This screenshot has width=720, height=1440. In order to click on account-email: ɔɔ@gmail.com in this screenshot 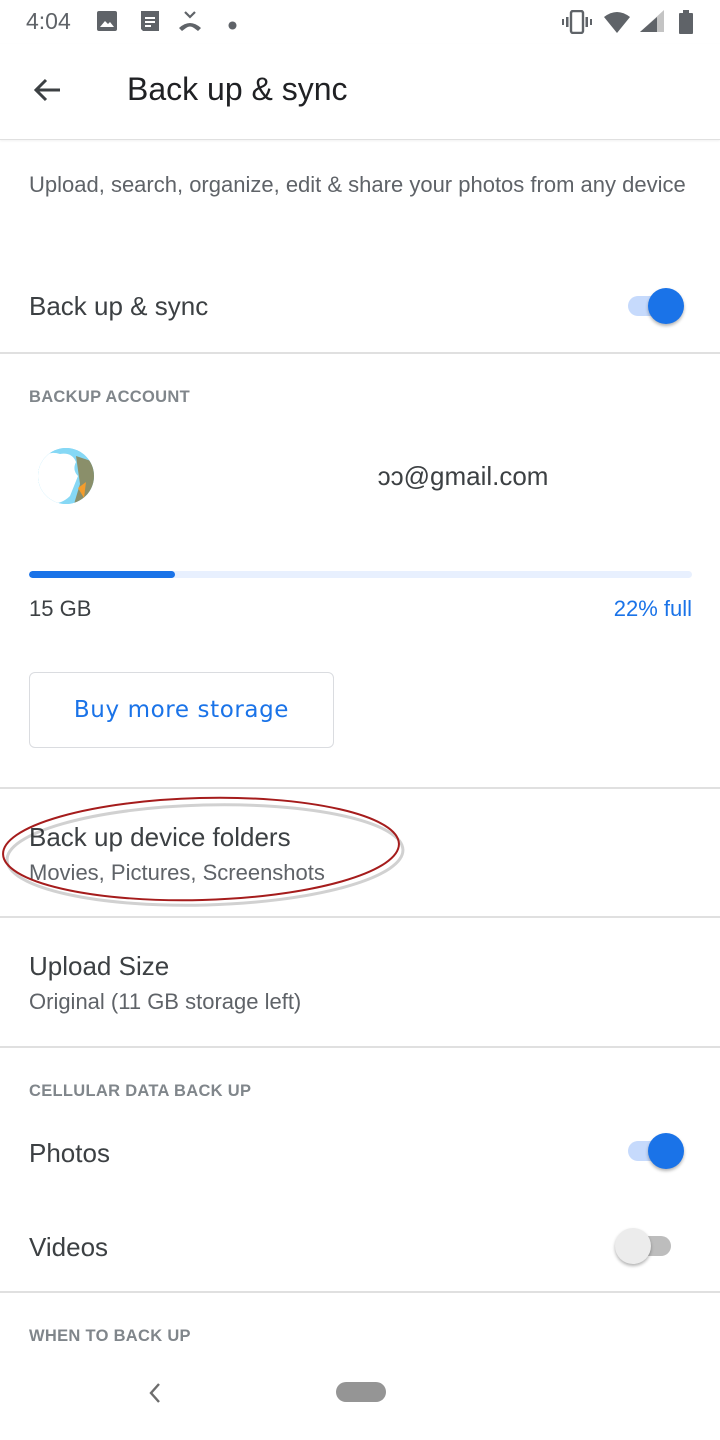, I will do `click(340, 476)`.